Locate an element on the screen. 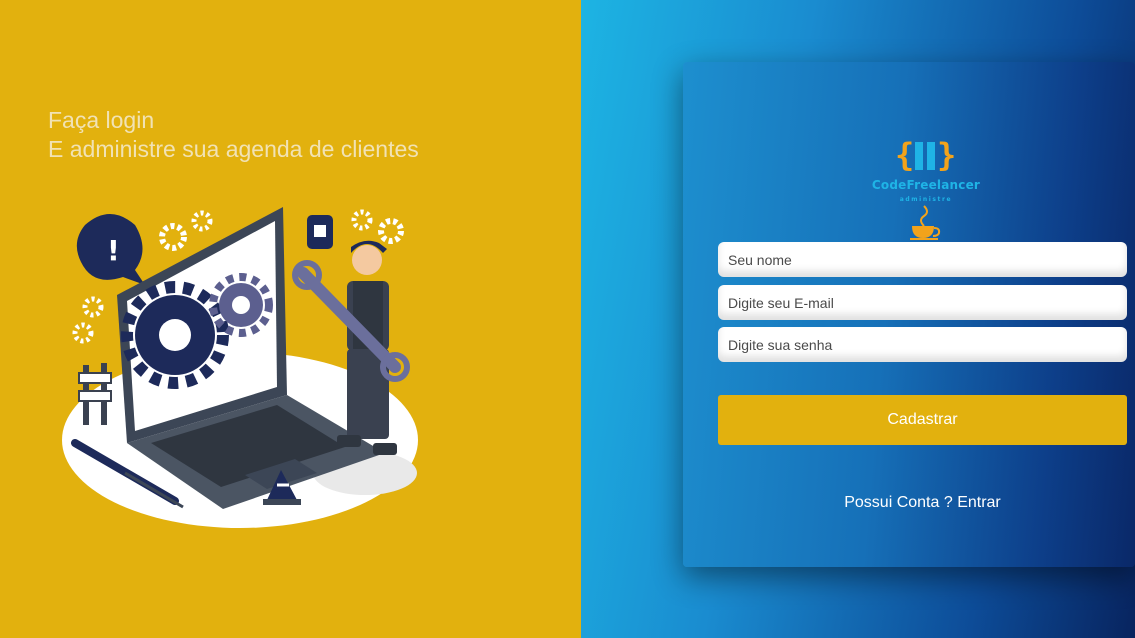 Image resolution: width=1135 pixels, height=638 pixels. brand-logo: { } CodeFreelancer administre is located at coordinates (926, 189).